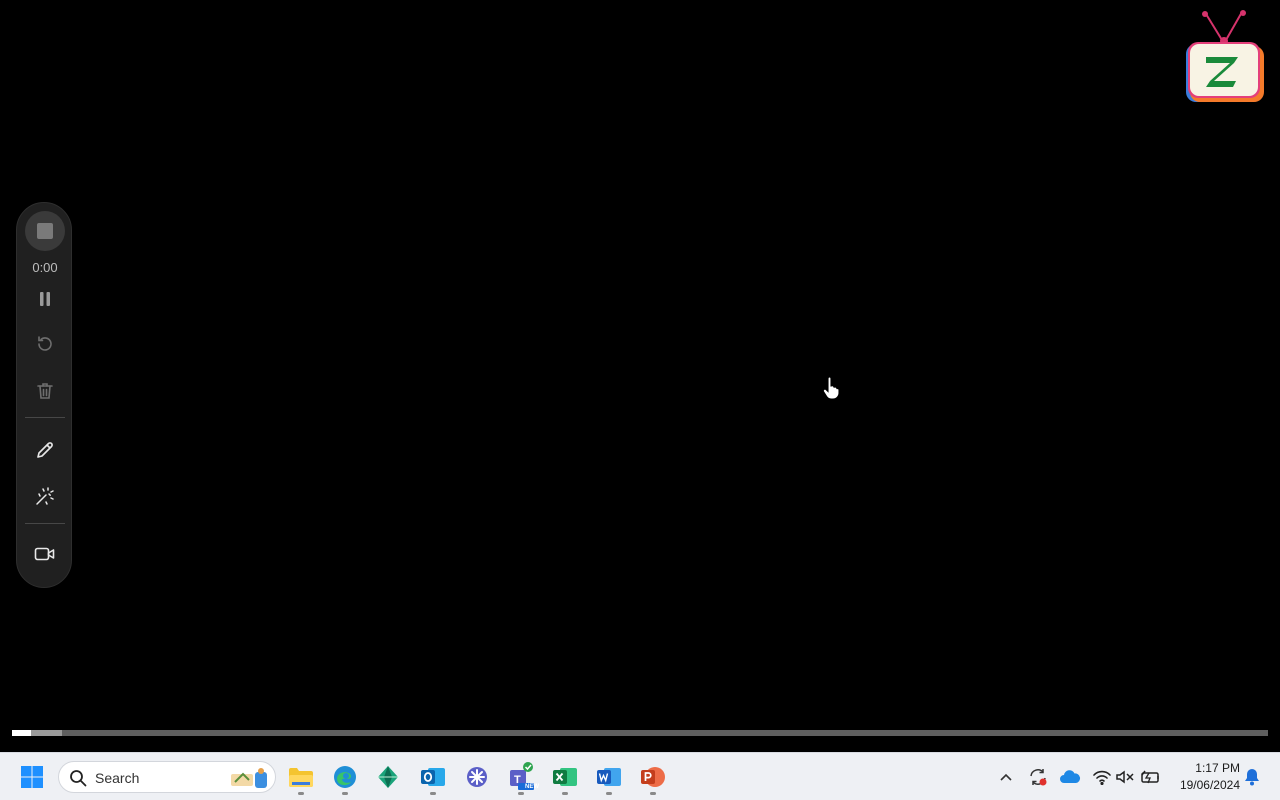 The image size is (1280, 800). I want to click on show-hidden-icons-button, so click(1006, 777).